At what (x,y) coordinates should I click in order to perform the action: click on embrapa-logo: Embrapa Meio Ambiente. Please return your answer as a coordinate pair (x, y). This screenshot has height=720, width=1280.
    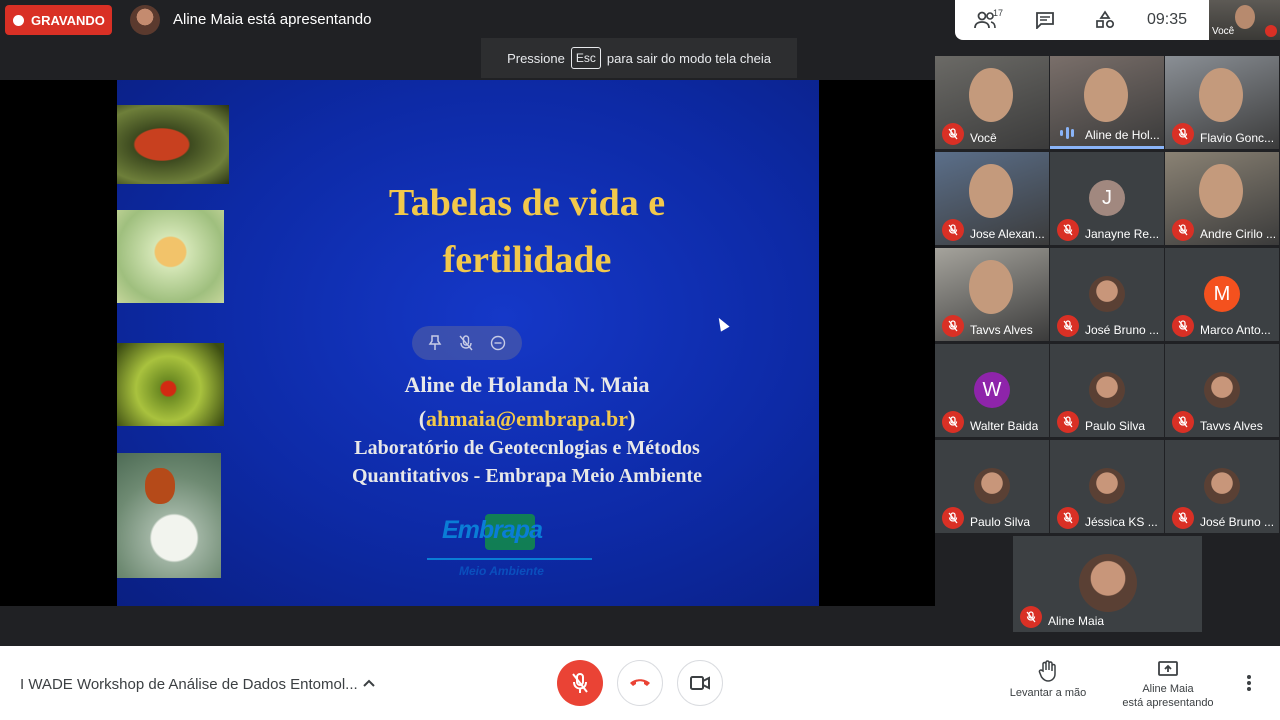
    Looking at the image, I should click on (512, 546).